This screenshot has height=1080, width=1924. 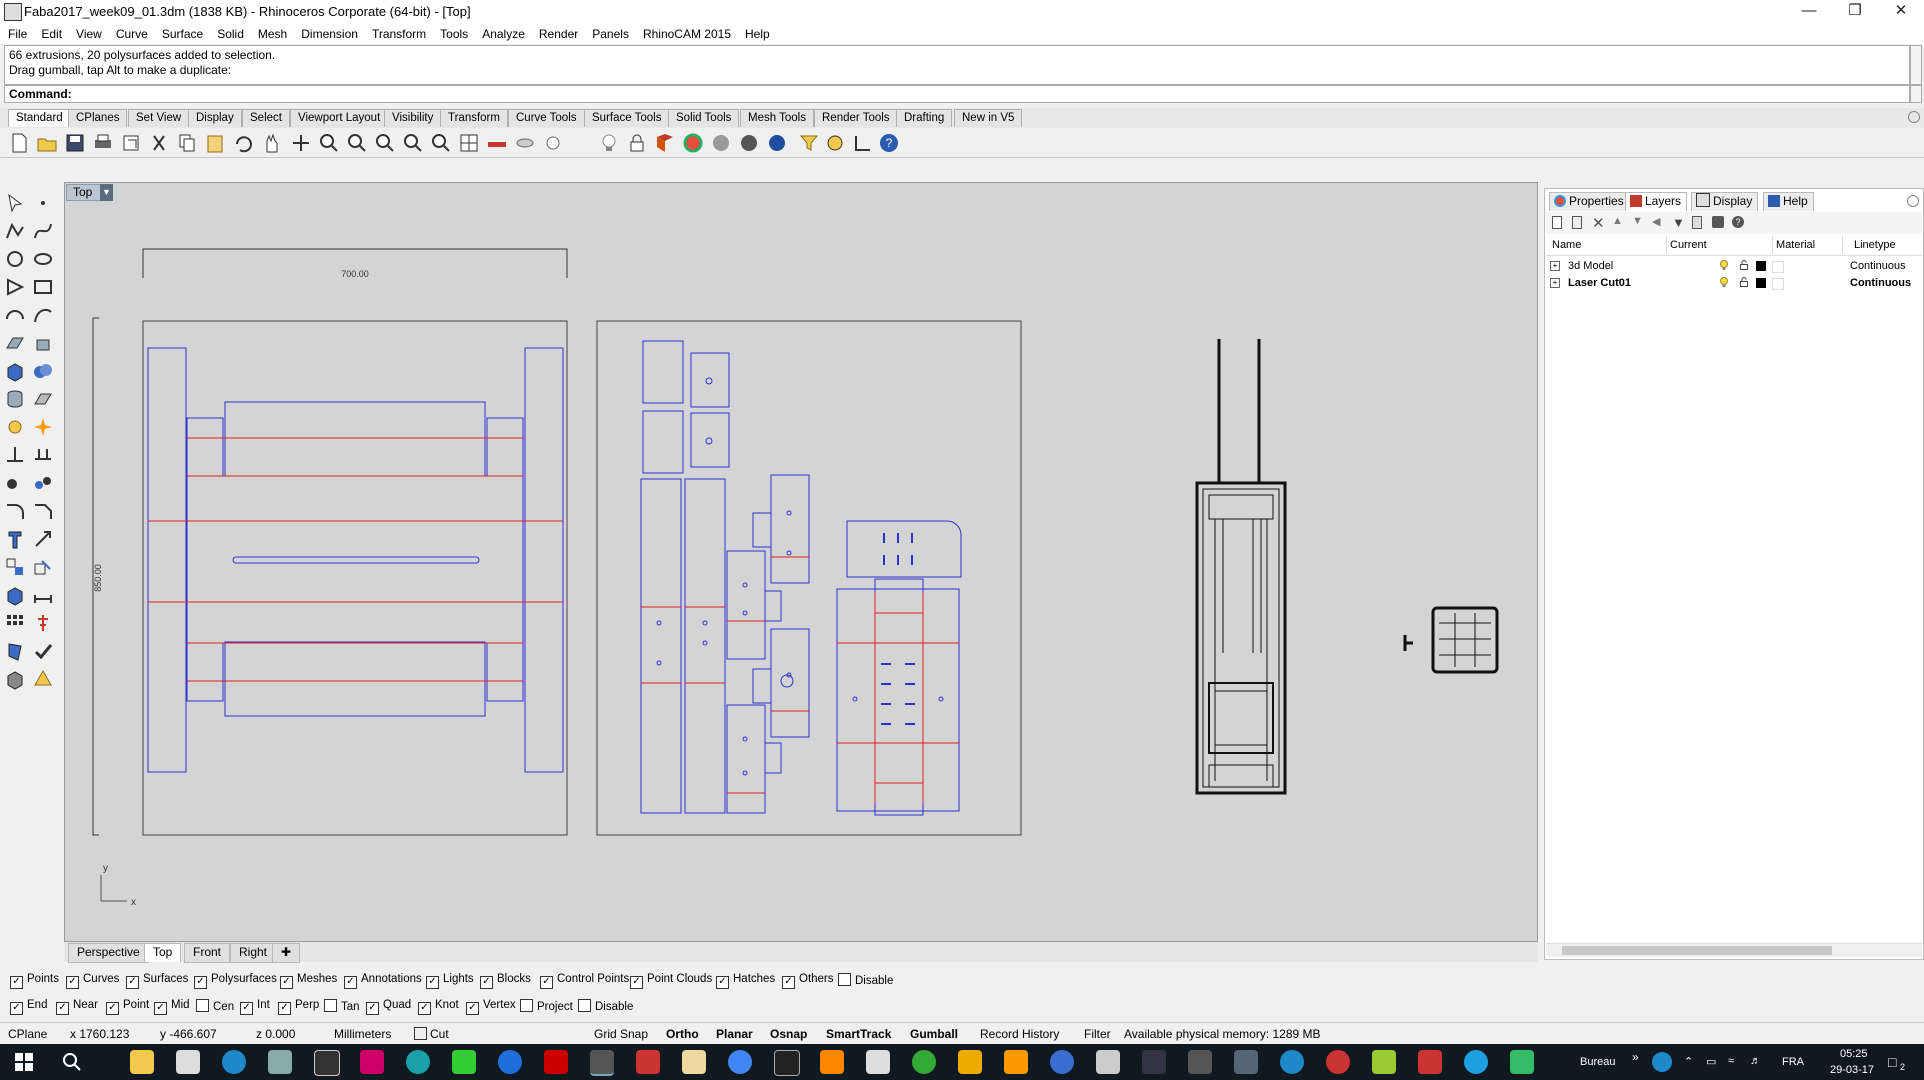 What do you see at coordinates (1711, 1061) in the screenshot?
I see `battery-icon: ▭` at bounding box center [1711, 1061].